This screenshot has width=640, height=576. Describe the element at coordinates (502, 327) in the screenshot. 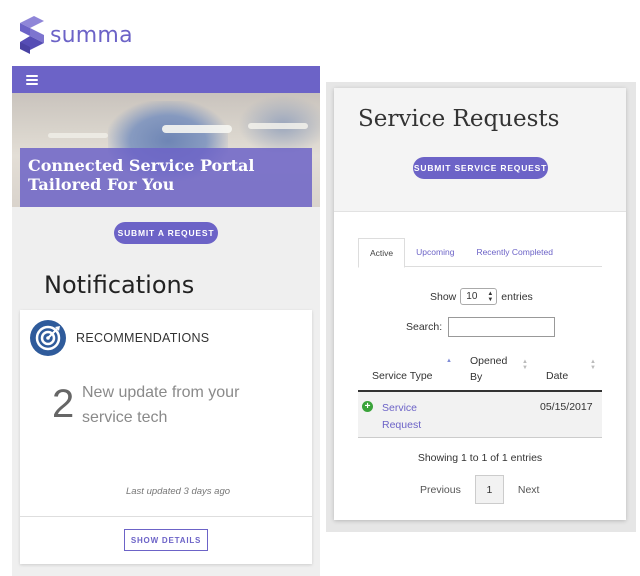

I see `search-input` at that location.